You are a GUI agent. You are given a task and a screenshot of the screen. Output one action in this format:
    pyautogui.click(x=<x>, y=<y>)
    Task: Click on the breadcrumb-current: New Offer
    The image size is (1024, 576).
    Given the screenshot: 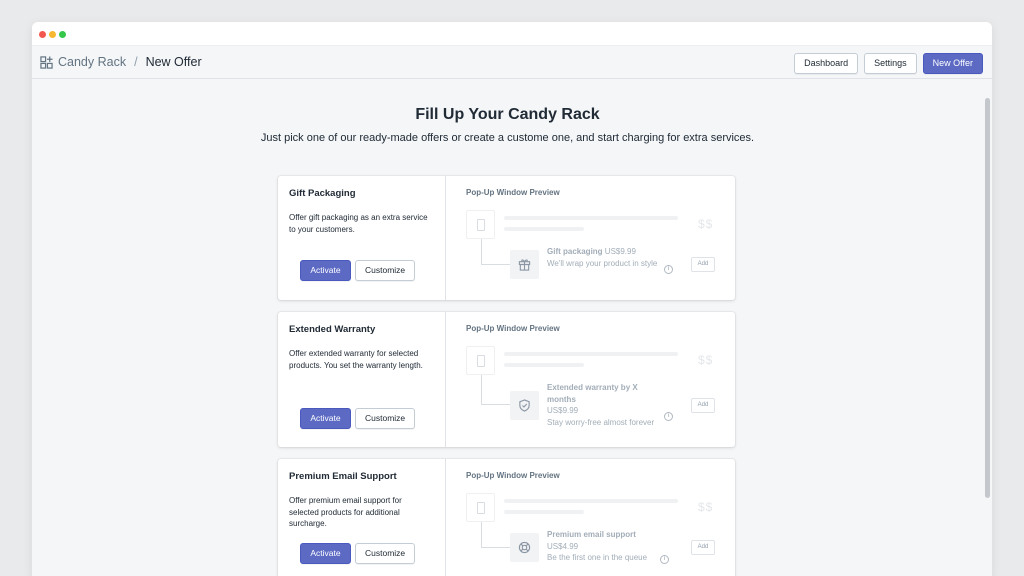 What is the action you would take?
    pyautogui.click(x=173, y=62)
    